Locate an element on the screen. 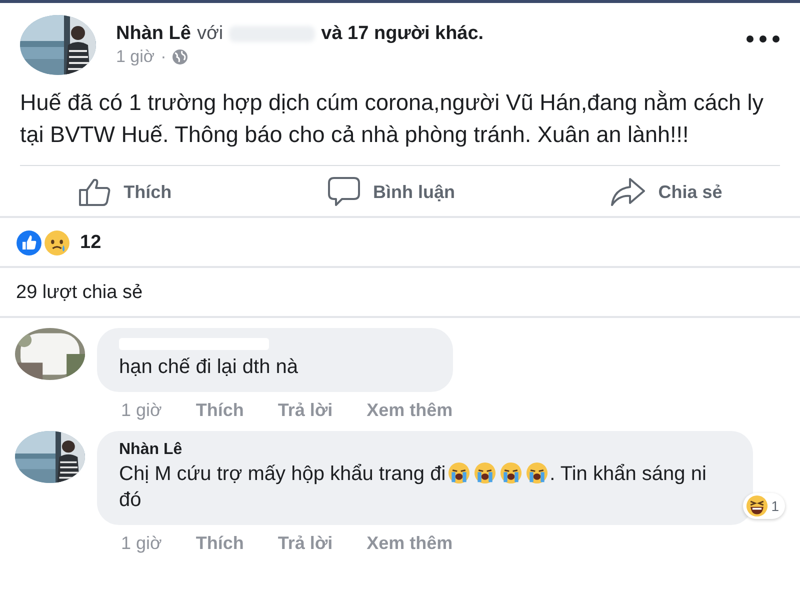 This screenshot has height=600, width=800. post-time: 1 giờ is located at coordinates (135, 57).